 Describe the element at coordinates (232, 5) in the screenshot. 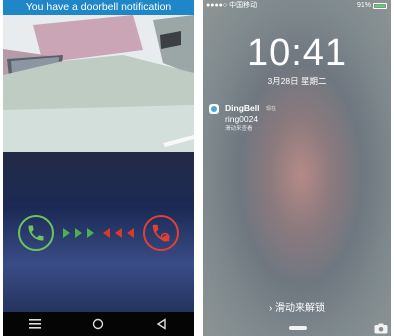

I see `carrier-signal: ●●●●○ 中国移动` at that location.